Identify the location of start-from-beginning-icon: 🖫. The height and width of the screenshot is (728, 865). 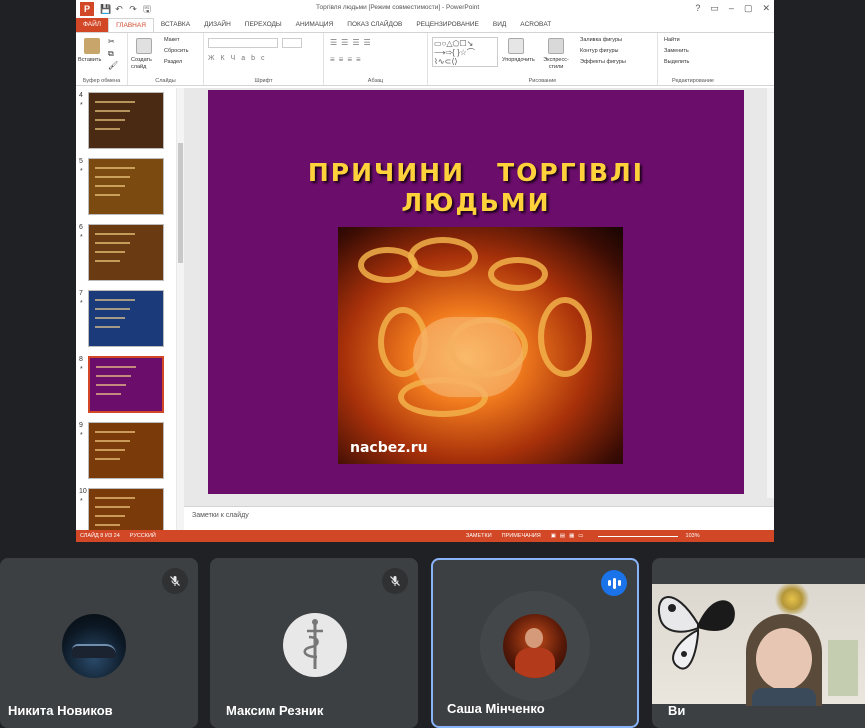
(147, 9).